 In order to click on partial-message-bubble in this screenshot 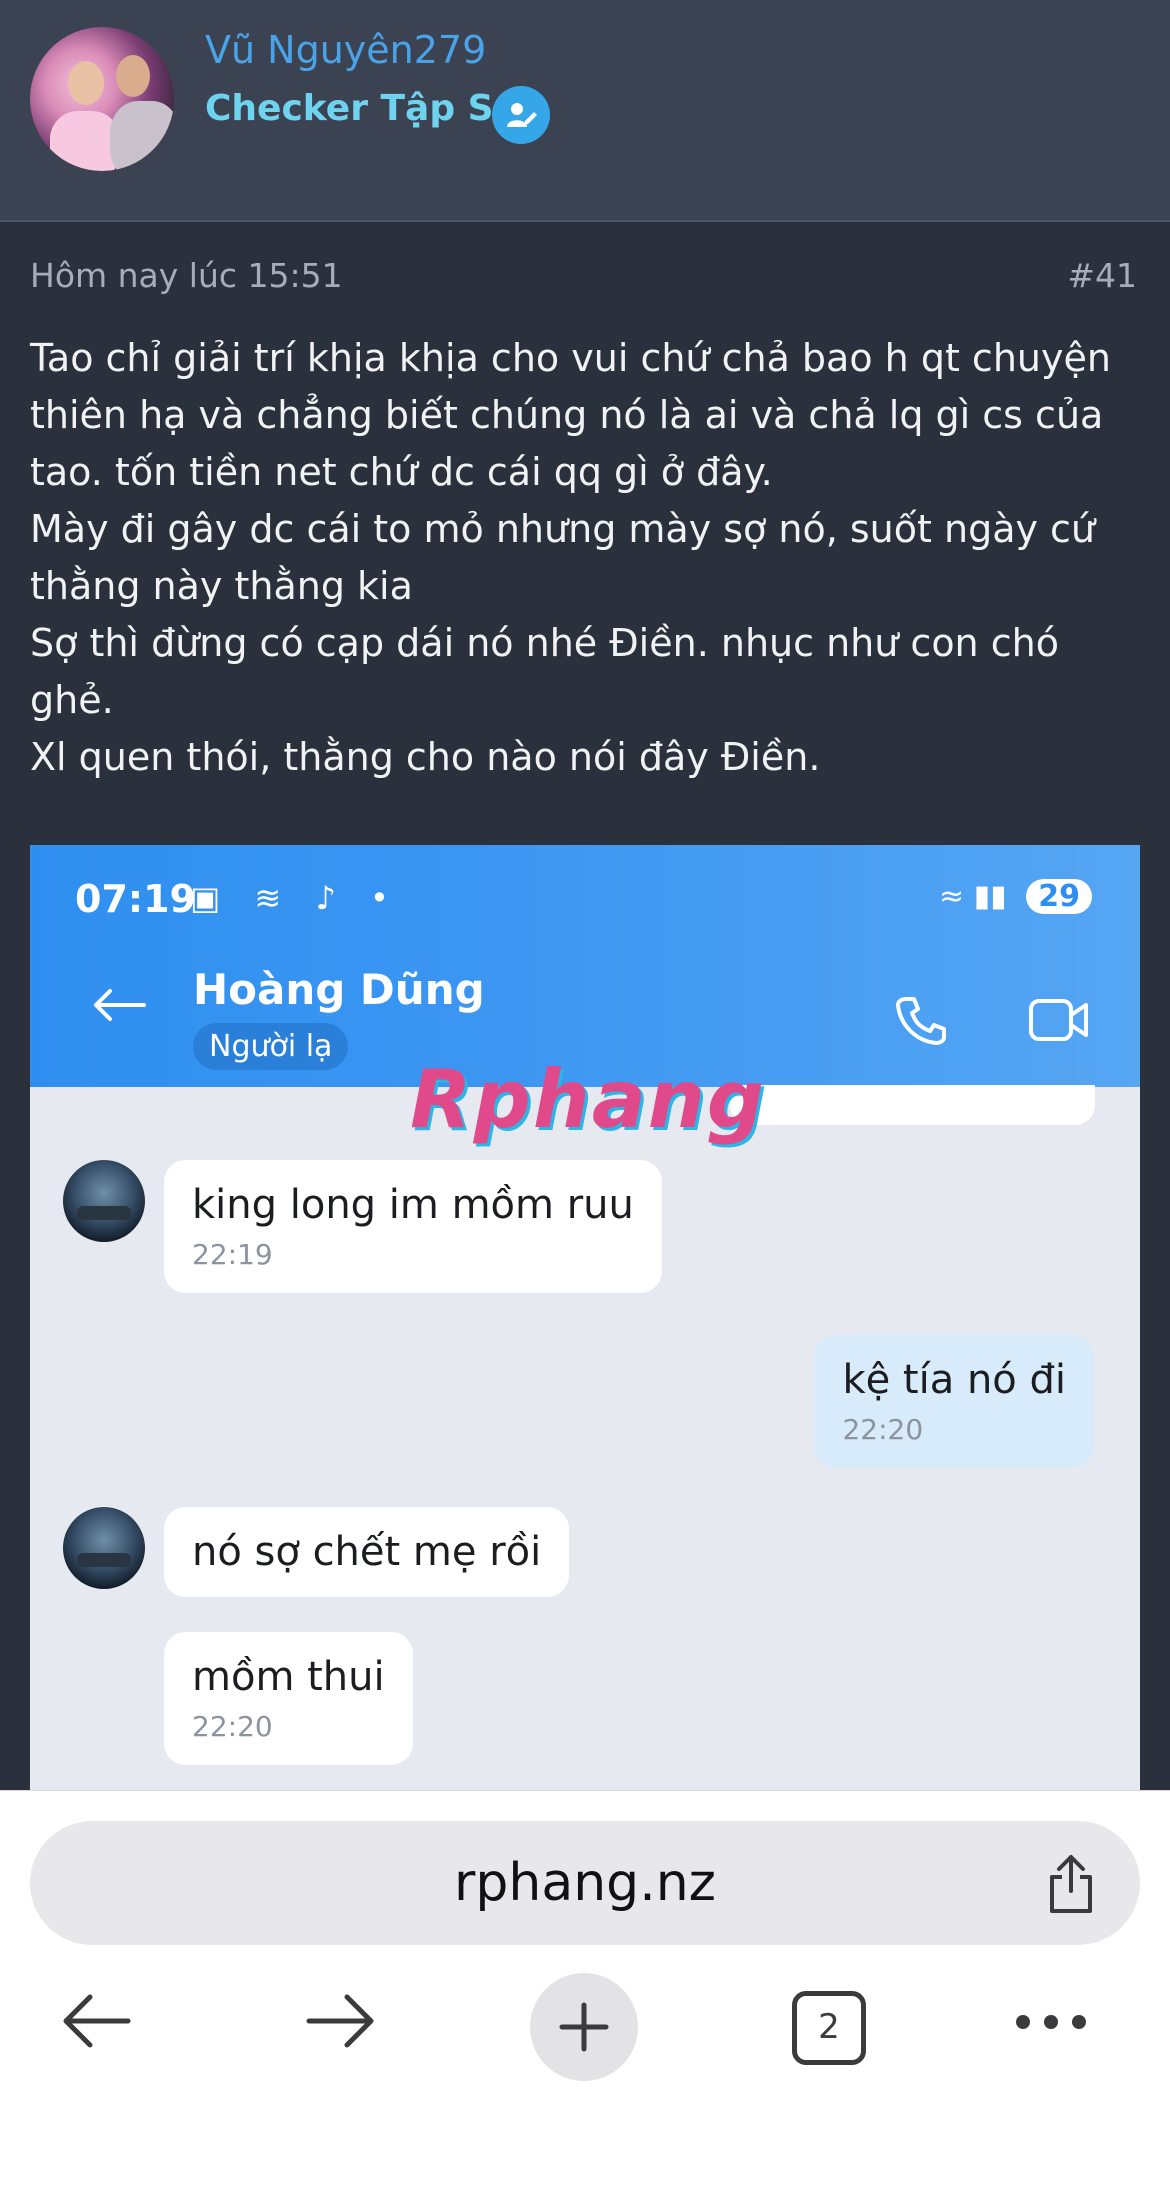, I will do `click(912, 1105)`.